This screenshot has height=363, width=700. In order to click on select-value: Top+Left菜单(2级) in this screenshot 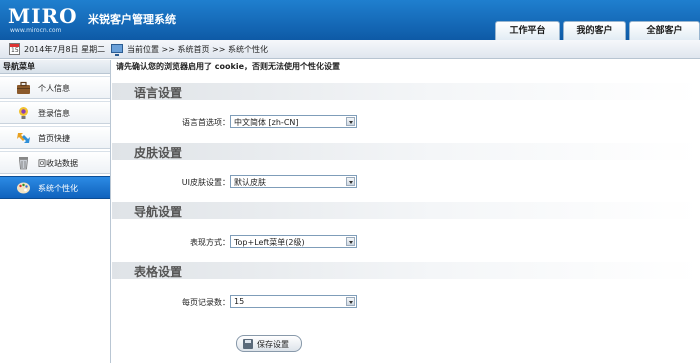, I will do `click(269, 242)`.